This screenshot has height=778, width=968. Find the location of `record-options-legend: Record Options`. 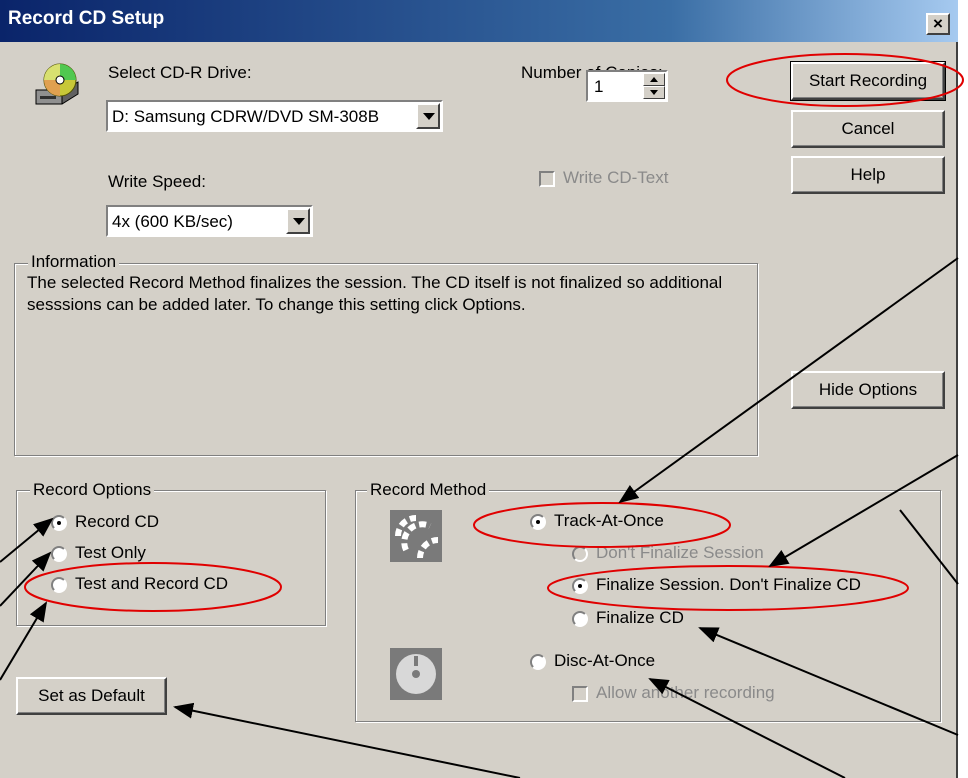

record-options-legend: Record Options is located at coordinates (92, 490).